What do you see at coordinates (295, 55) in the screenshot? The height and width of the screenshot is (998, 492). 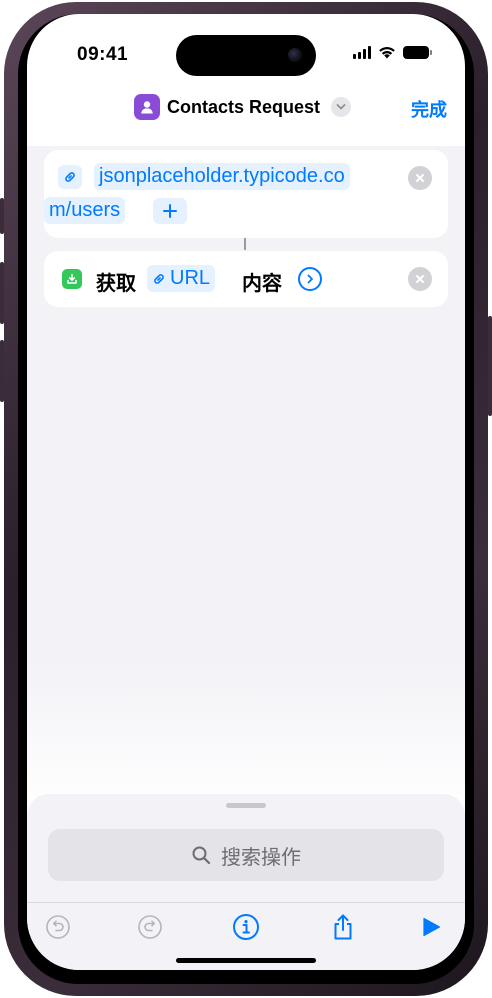 I see `front-camera` at bounding box center [295, 55].